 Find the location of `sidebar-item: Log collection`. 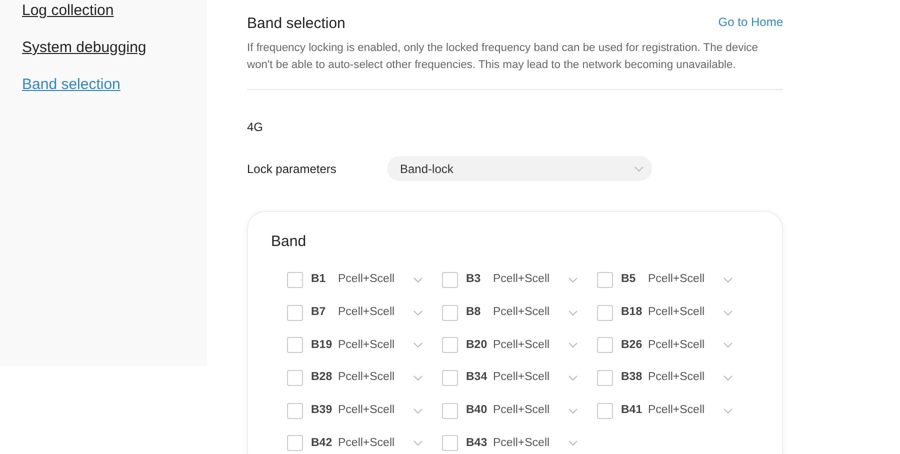

sidebar-item: Log collection is located at coordinates (103, 20).